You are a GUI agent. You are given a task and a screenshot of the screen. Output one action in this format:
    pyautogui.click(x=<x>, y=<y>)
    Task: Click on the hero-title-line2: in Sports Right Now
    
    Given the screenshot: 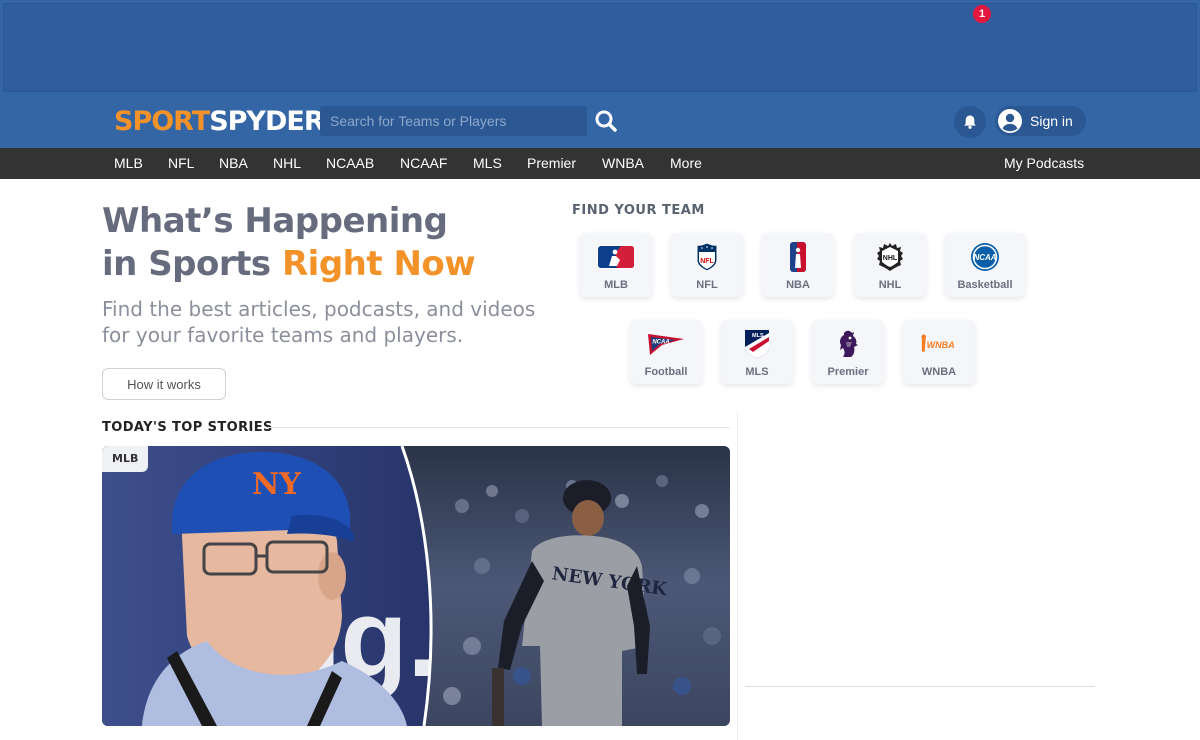 What is the action you would take?
    pyautogui.click(x=332, y=264)
    